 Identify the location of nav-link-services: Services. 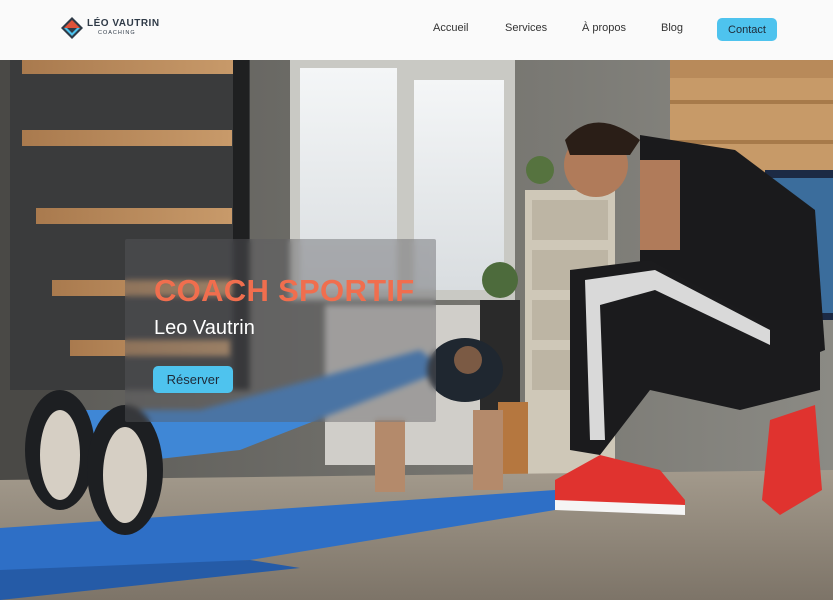
(526, 28).